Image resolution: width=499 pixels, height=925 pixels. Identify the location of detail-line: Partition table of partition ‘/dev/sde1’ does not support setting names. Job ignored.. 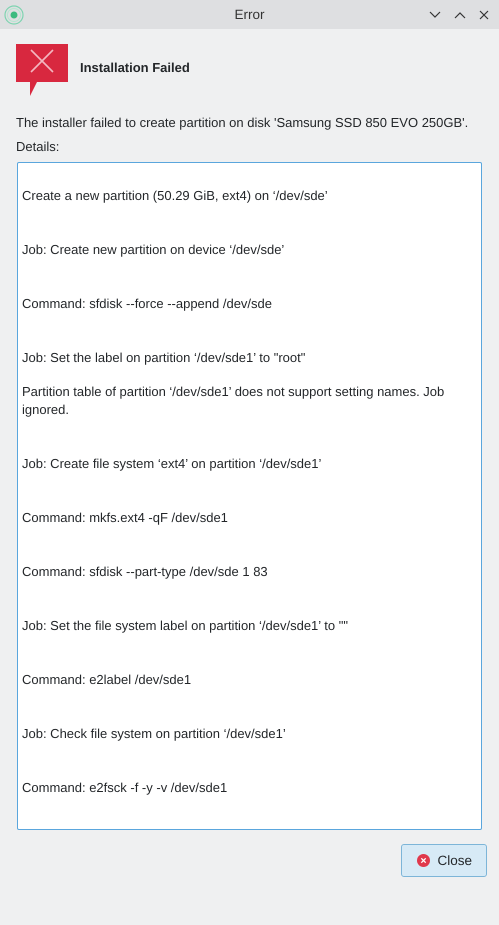
(234, 401).